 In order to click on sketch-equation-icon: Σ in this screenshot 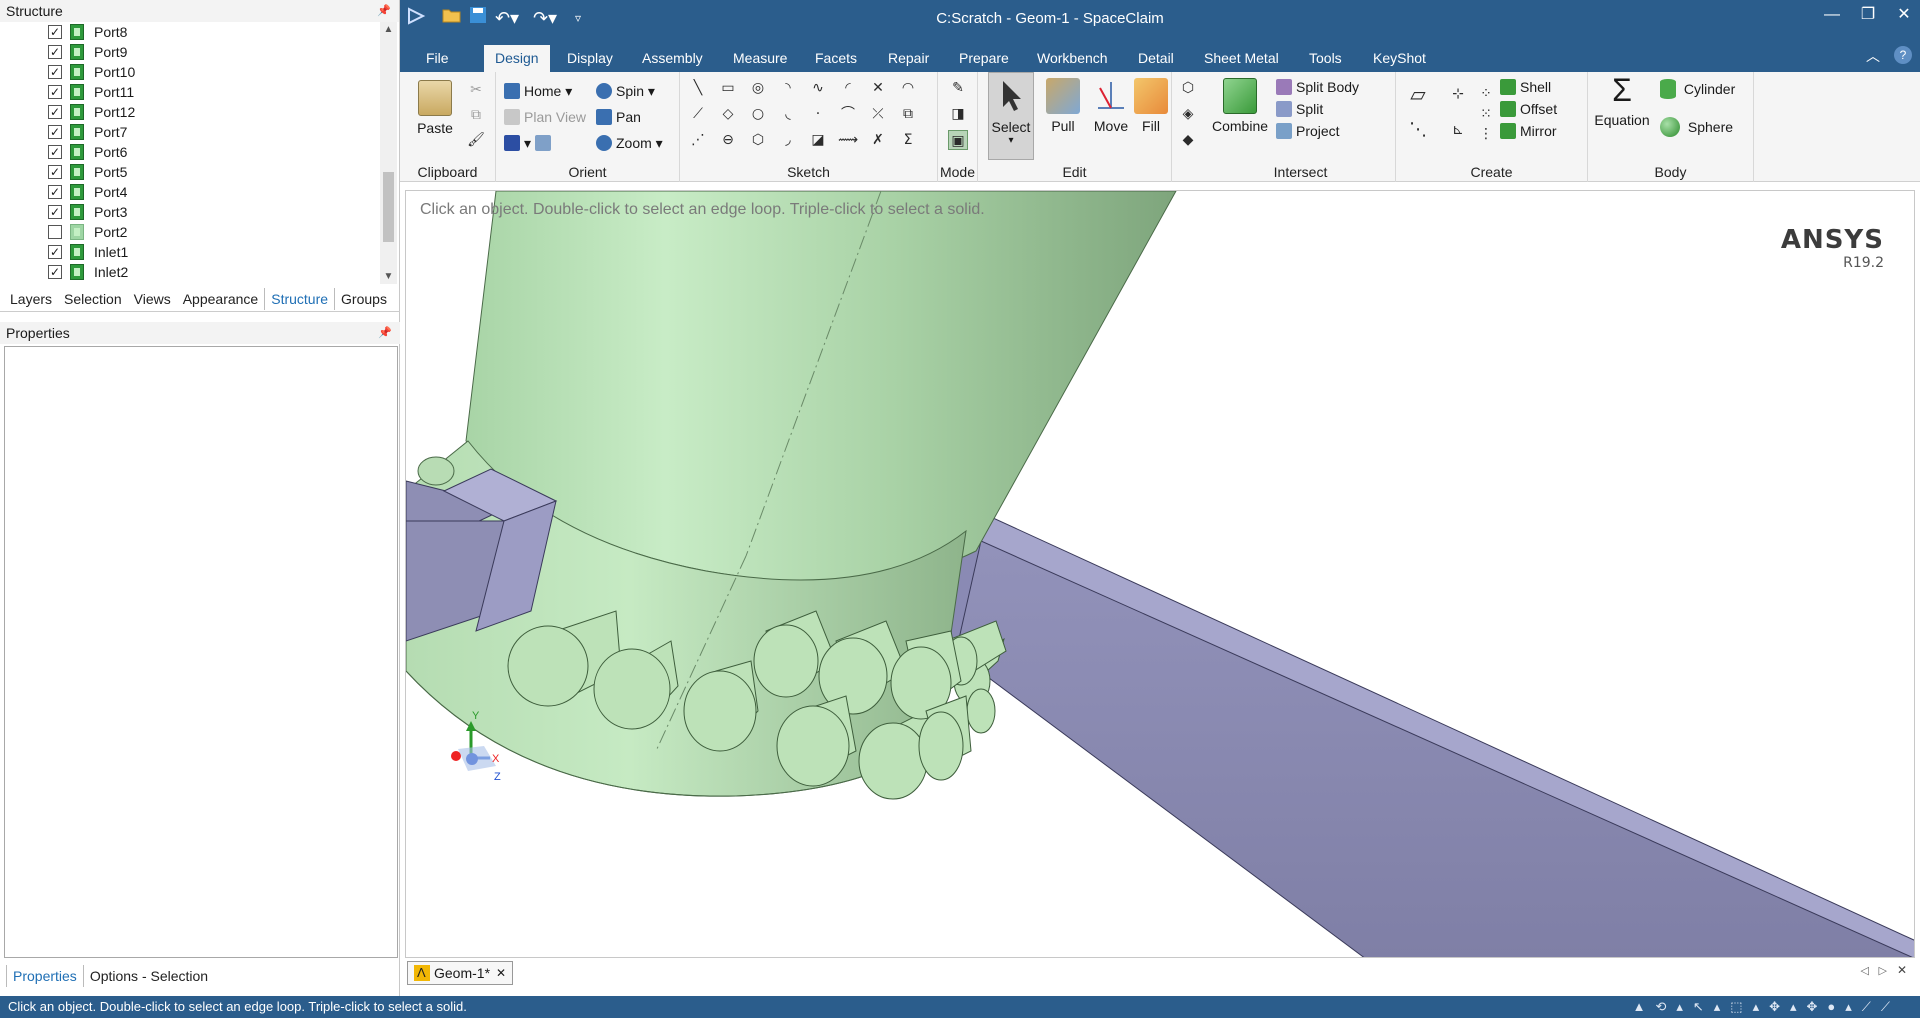, I will do `click(908, 140)`.